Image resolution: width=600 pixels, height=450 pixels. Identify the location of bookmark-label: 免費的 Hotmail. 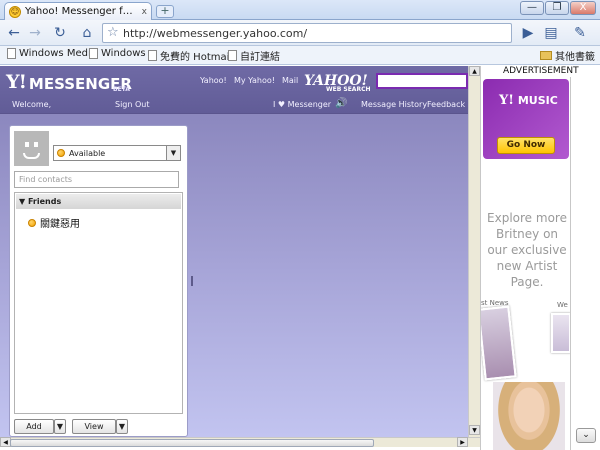
(196, 57).